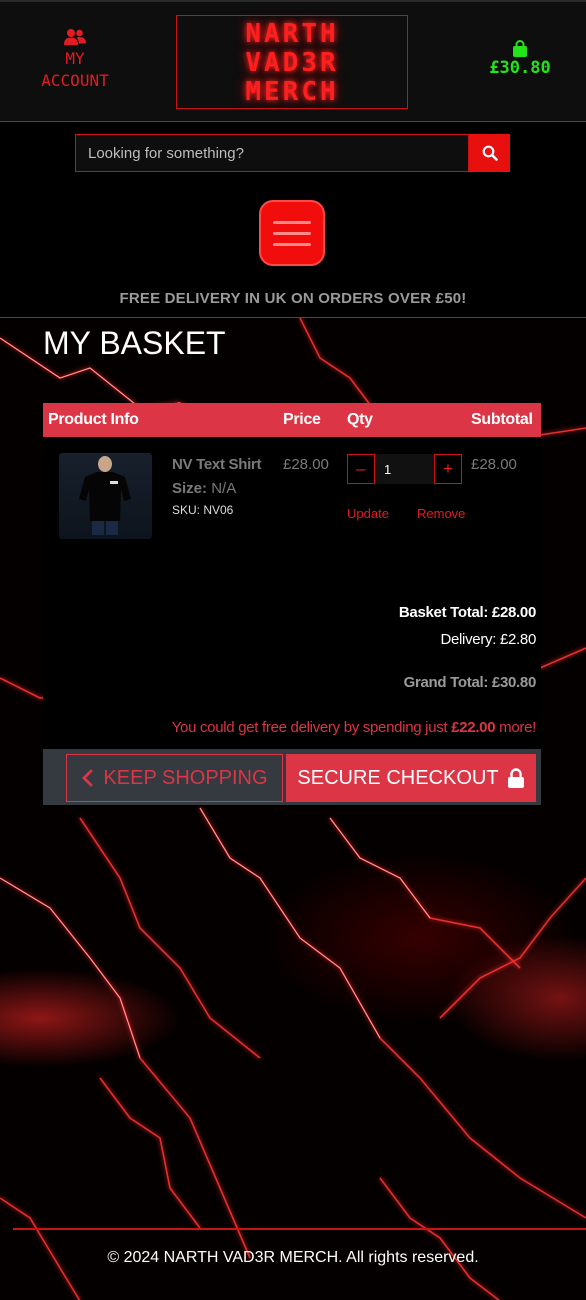  I want to click on quantity-input, so click(404, 469).